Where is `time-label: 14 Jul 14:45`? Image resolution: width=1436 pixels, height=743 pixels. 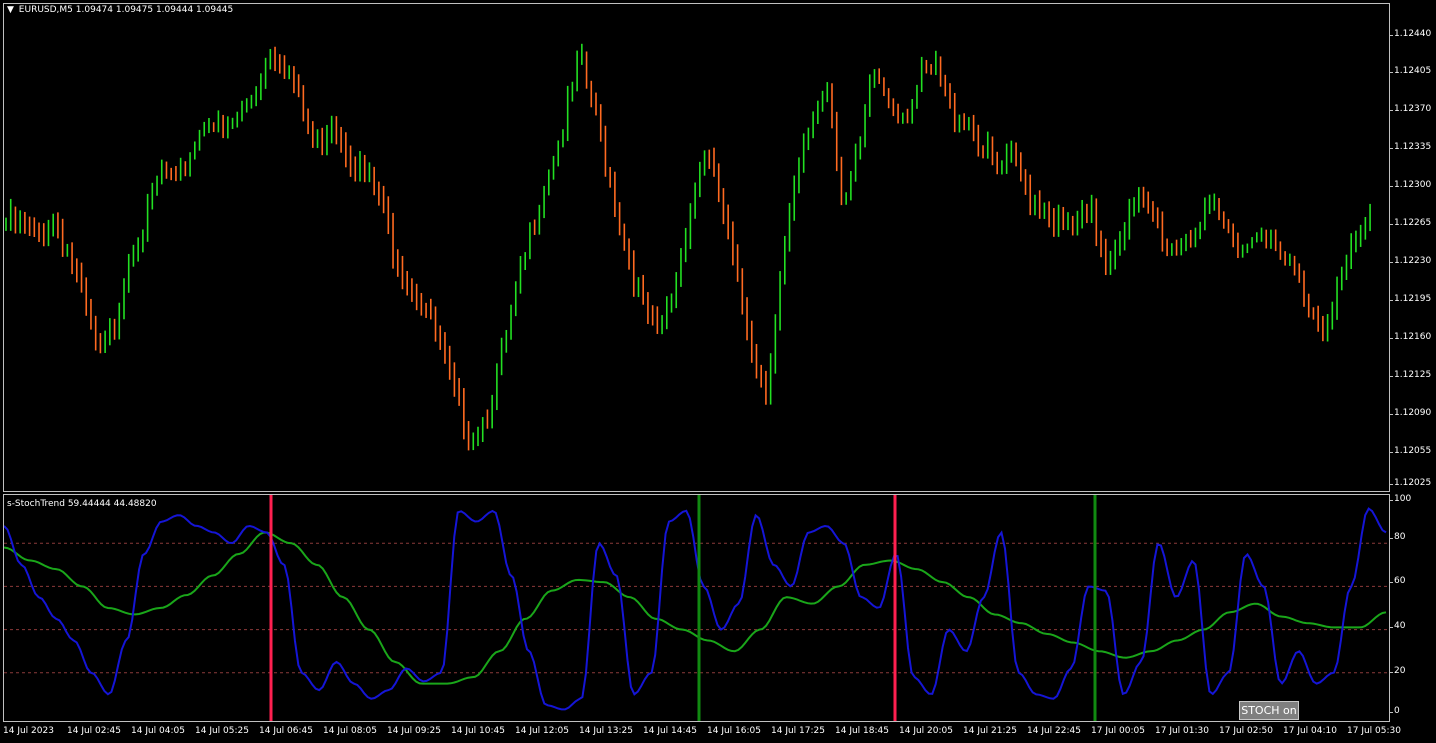
time-label: 14 Jul 14:45 is located at coordinates (670, 731).